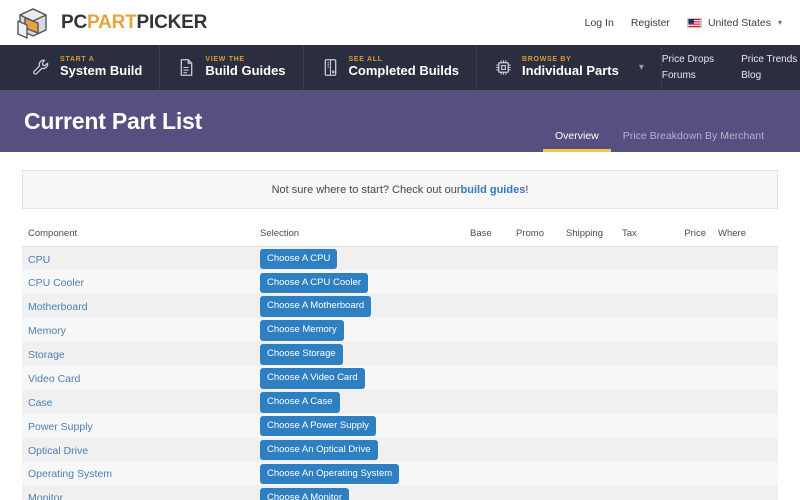 The image size is (800, 500). What do you see at coordinates (302, 330) in the screenshot?
I see `choose-button: Choose Memory` at bounding box center [302, 330].